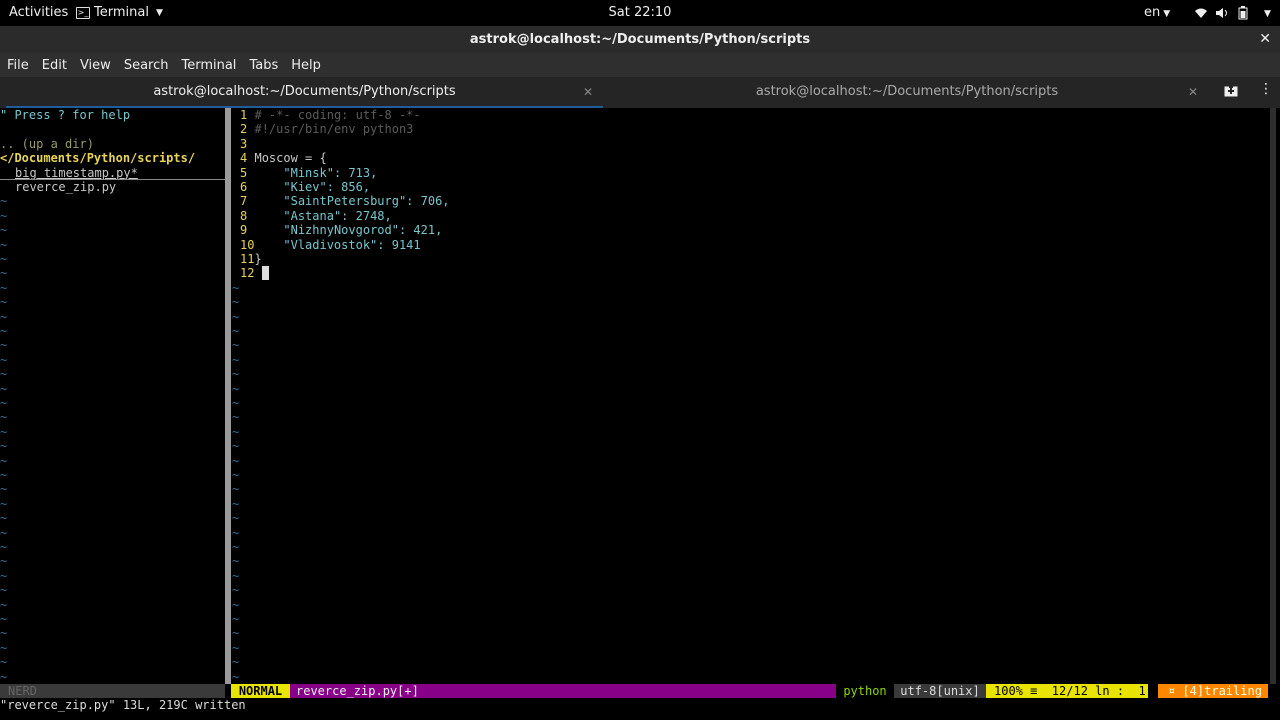 This screenshot has height=720, width=1280. Describe the element at coordinates (208, 65) in the screenshot. I see `menu-terminal: Terminal` at that location.